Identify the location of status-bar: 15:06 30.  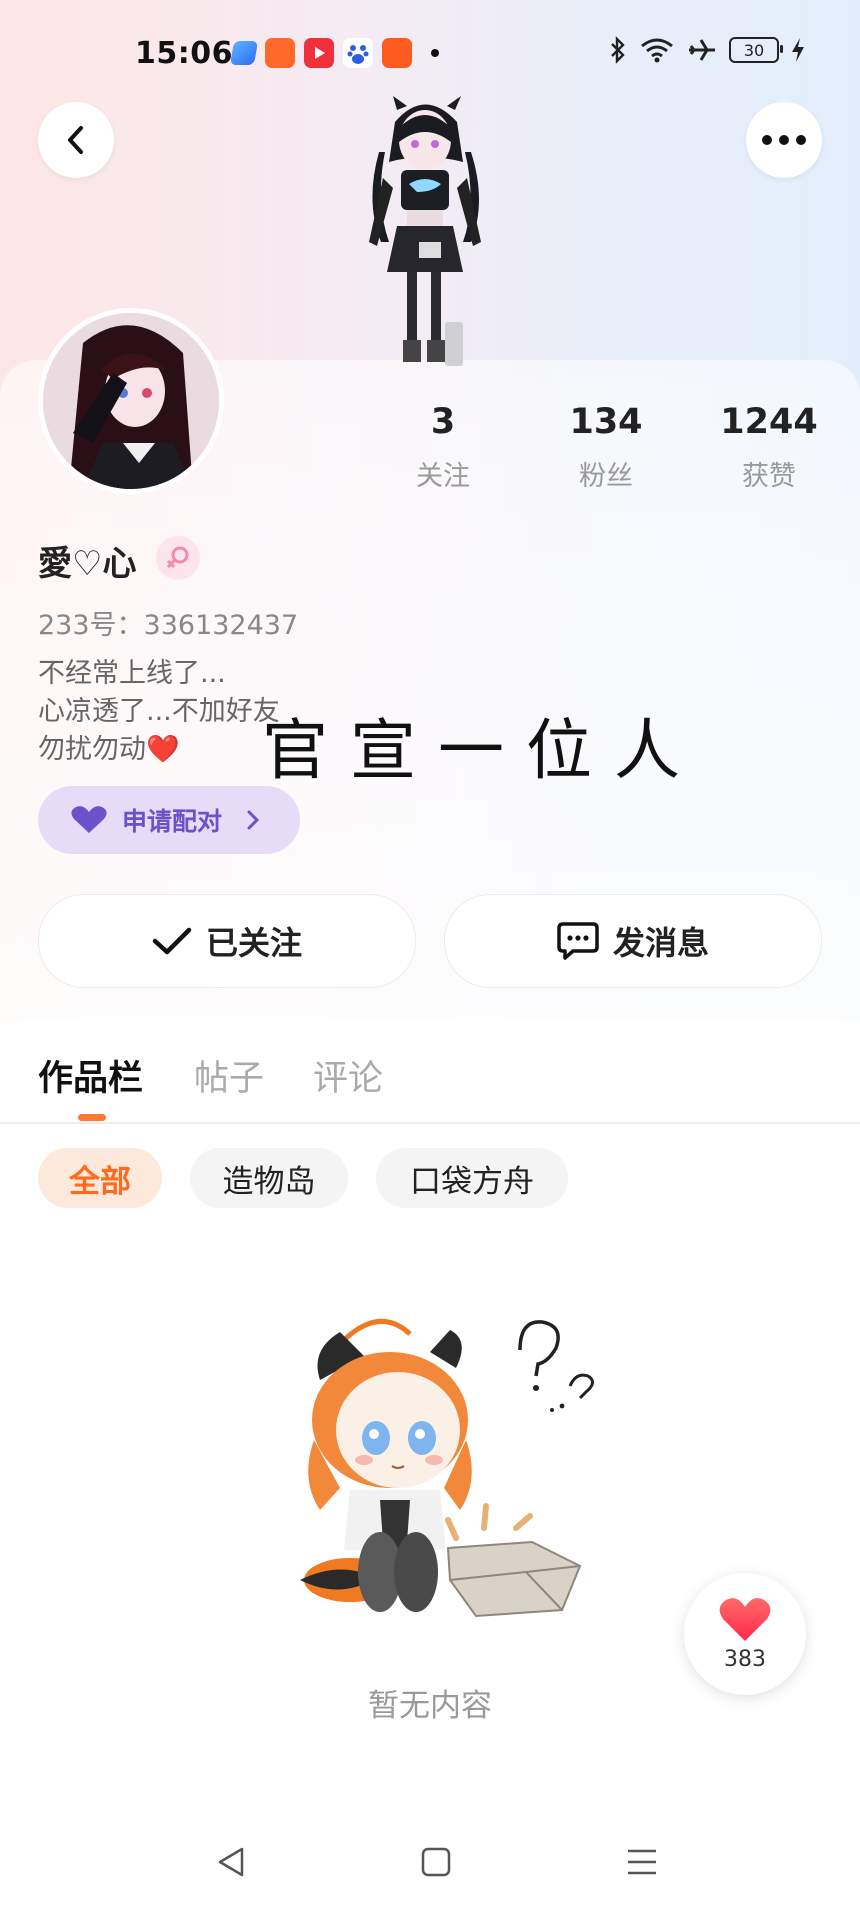
(430, 55).